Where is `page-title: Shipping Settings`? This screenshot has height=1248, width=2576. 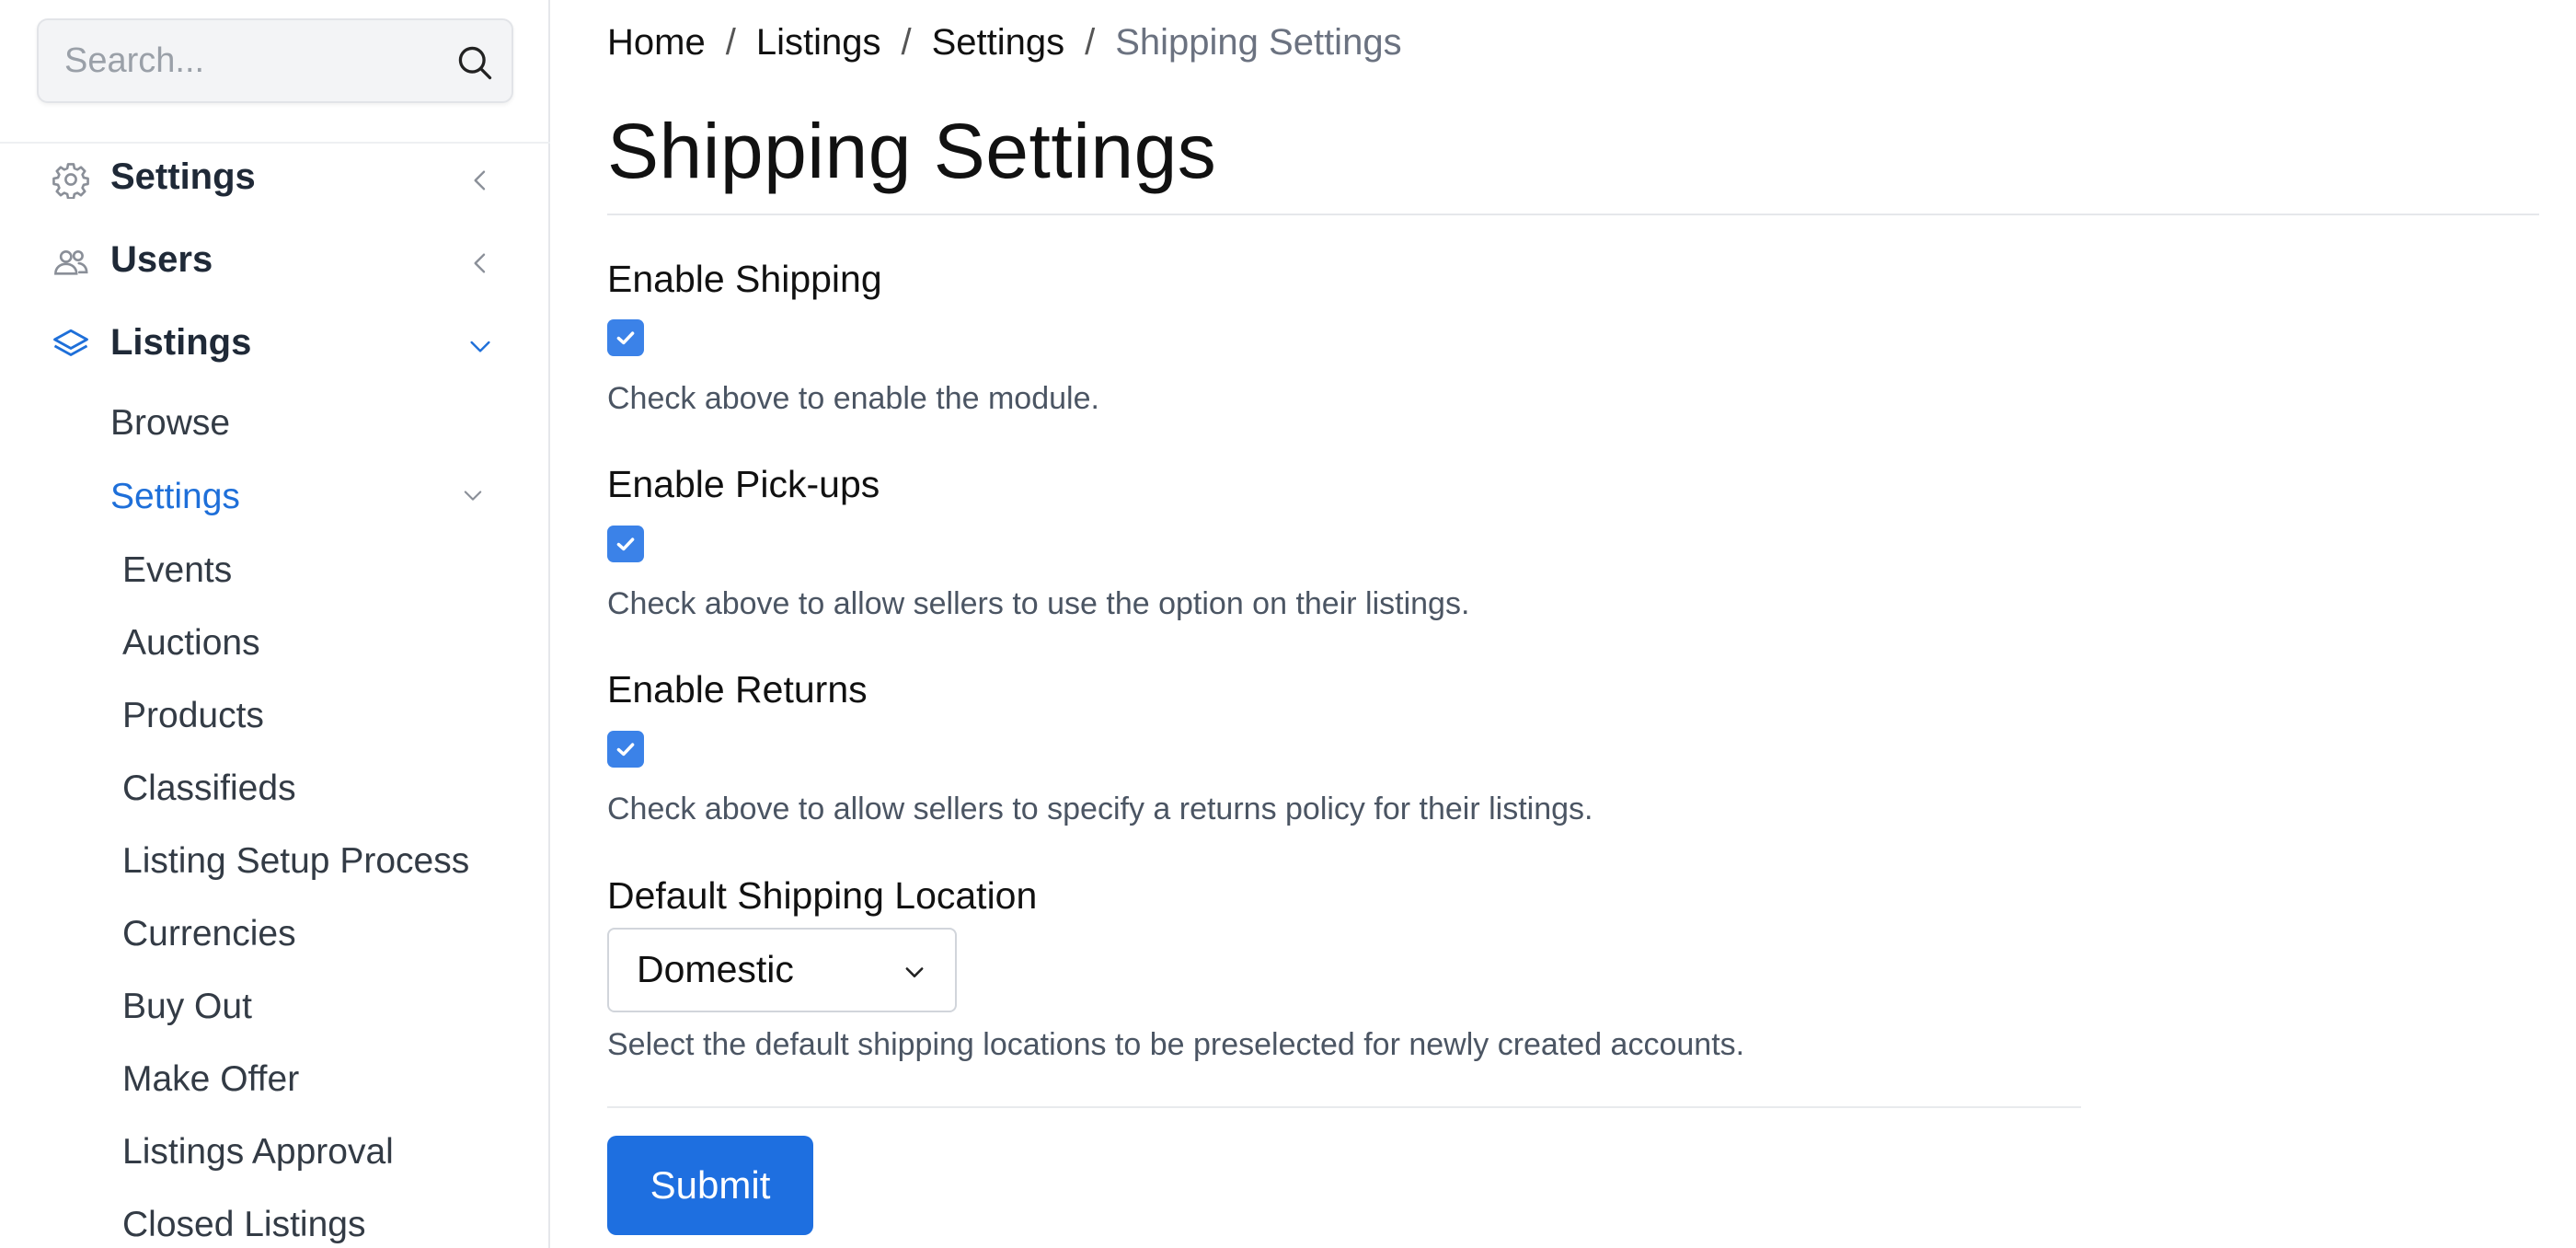
page-title: Shipping Settings is located at coordinates (912, 151).